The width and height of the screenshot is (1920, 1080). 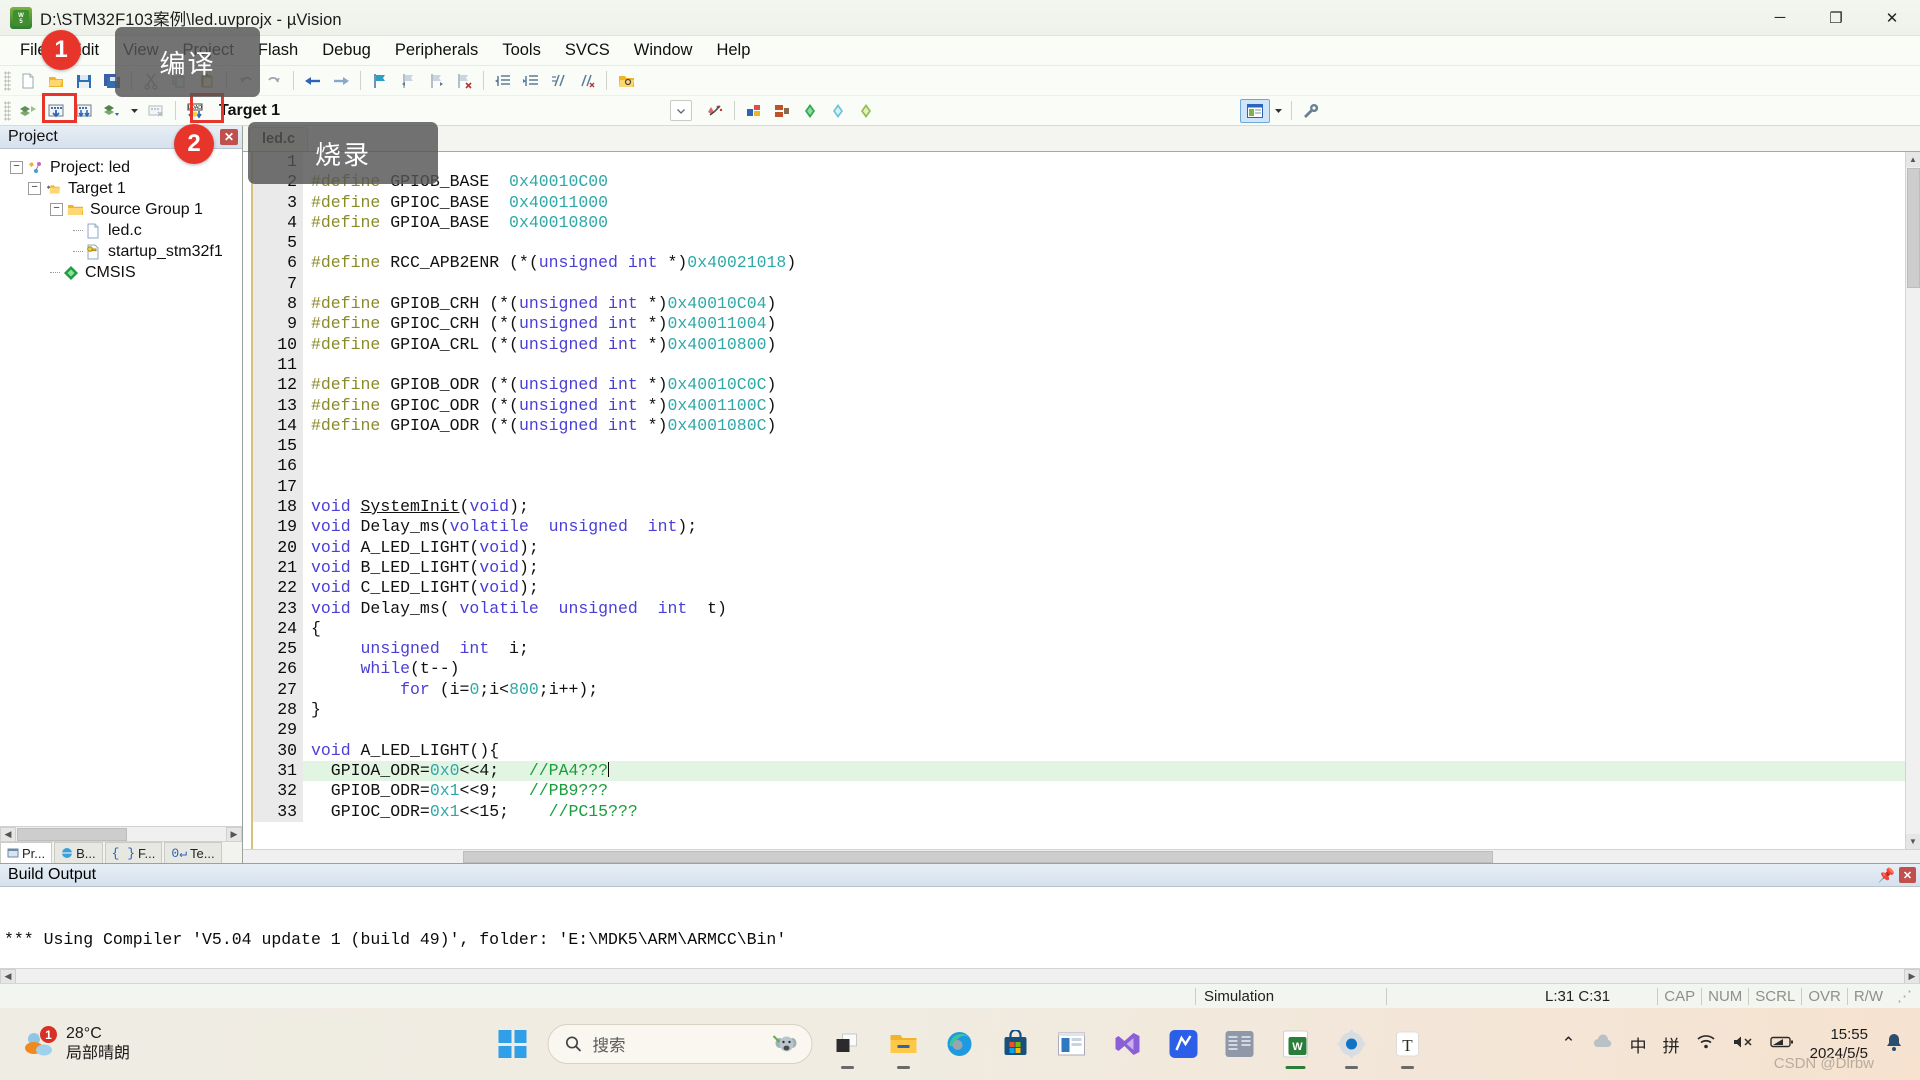 I want to click on navigate-forward-icon, so click(x=341, y=81).